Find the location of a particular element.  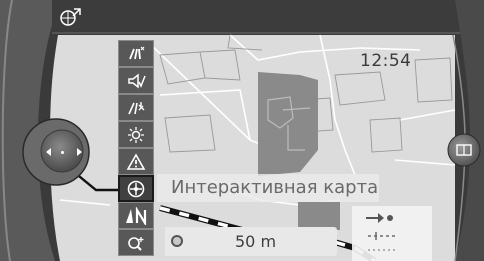

menu-item-points-of-interest is located at coordinates (136, 134).